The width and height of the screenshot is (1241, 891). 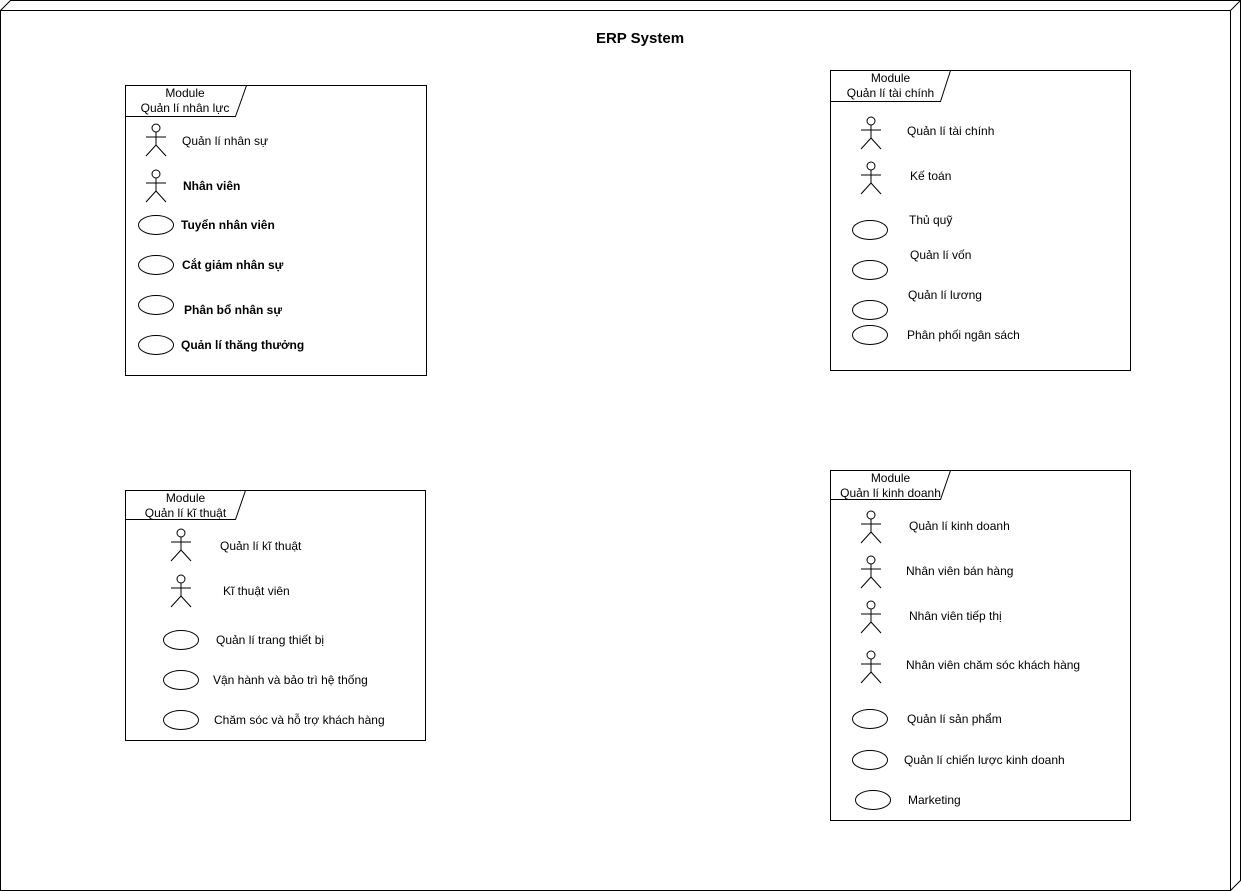 I want to click on actor-label: Nhân viên bán hàng, so click(x=960, y=571).